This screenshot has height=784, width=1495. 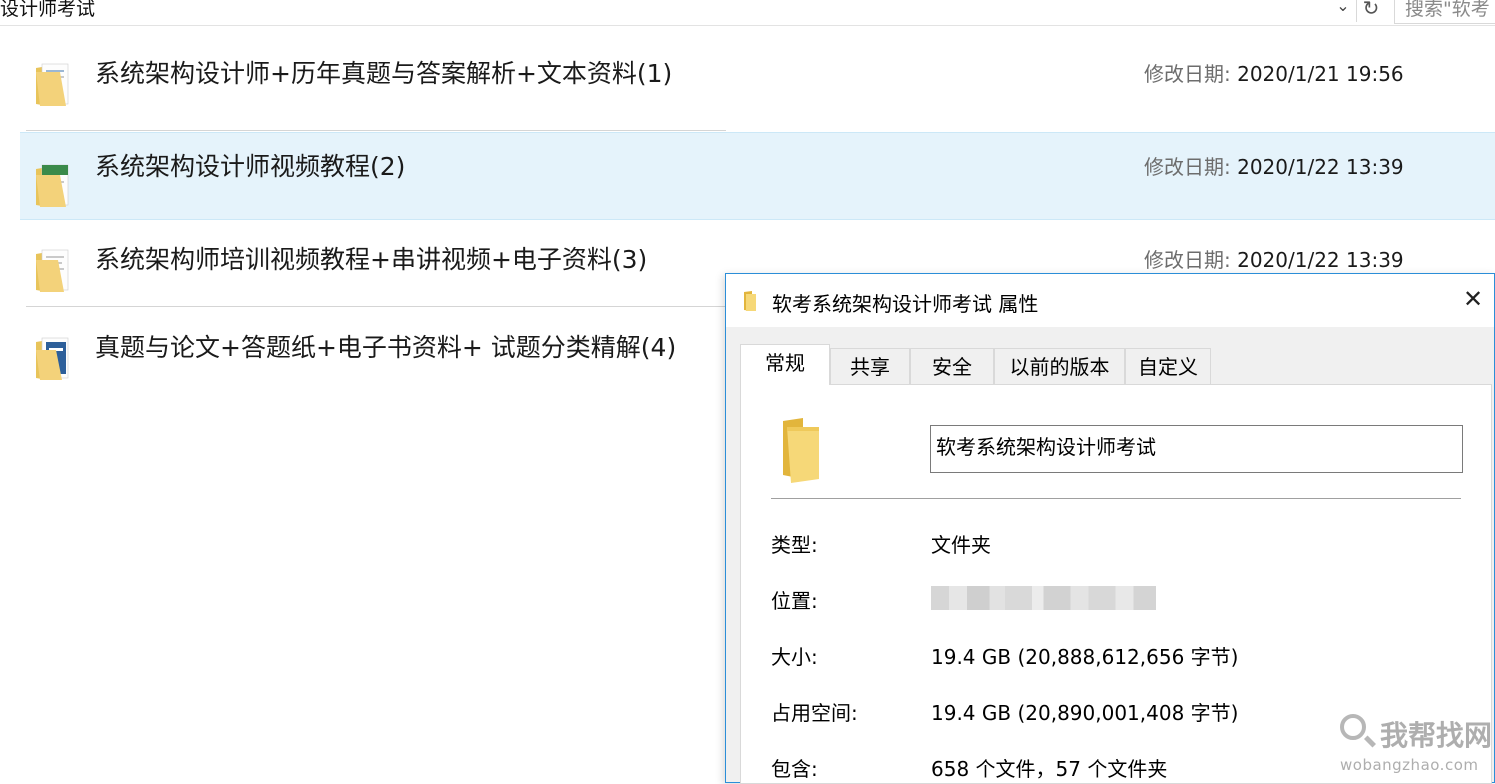 I want to click on tab-customize: 自定义, so click(x=1168, y=366).